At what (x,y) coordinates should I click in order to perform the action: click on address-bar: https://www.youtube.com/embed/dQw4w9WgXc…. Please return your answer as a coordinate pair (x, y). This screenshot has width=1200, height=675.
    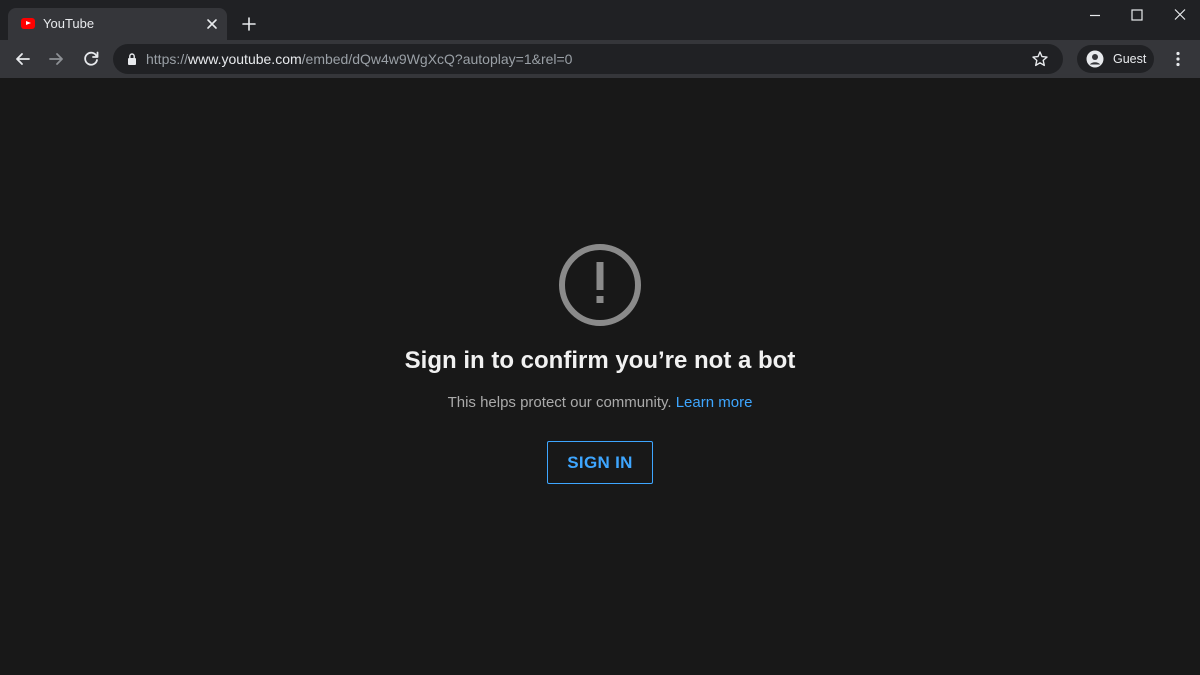
    Looking at the image, I should click on (588, 59).